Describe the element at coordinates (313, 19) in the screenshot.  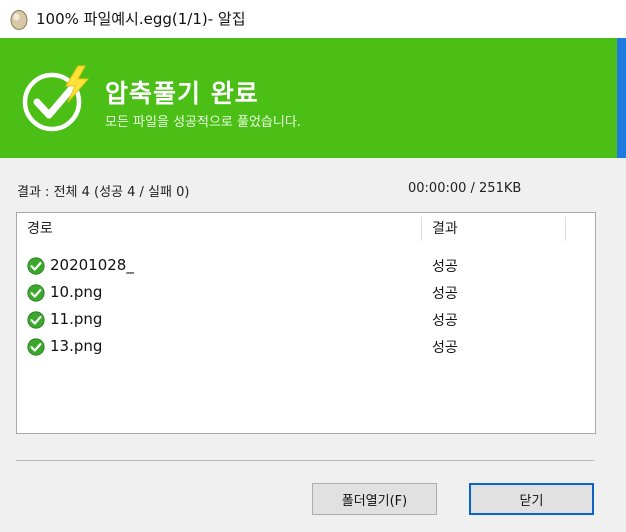
I see `title-bar: 100% 파일예시.egg(1/1)- 알집` at that location.